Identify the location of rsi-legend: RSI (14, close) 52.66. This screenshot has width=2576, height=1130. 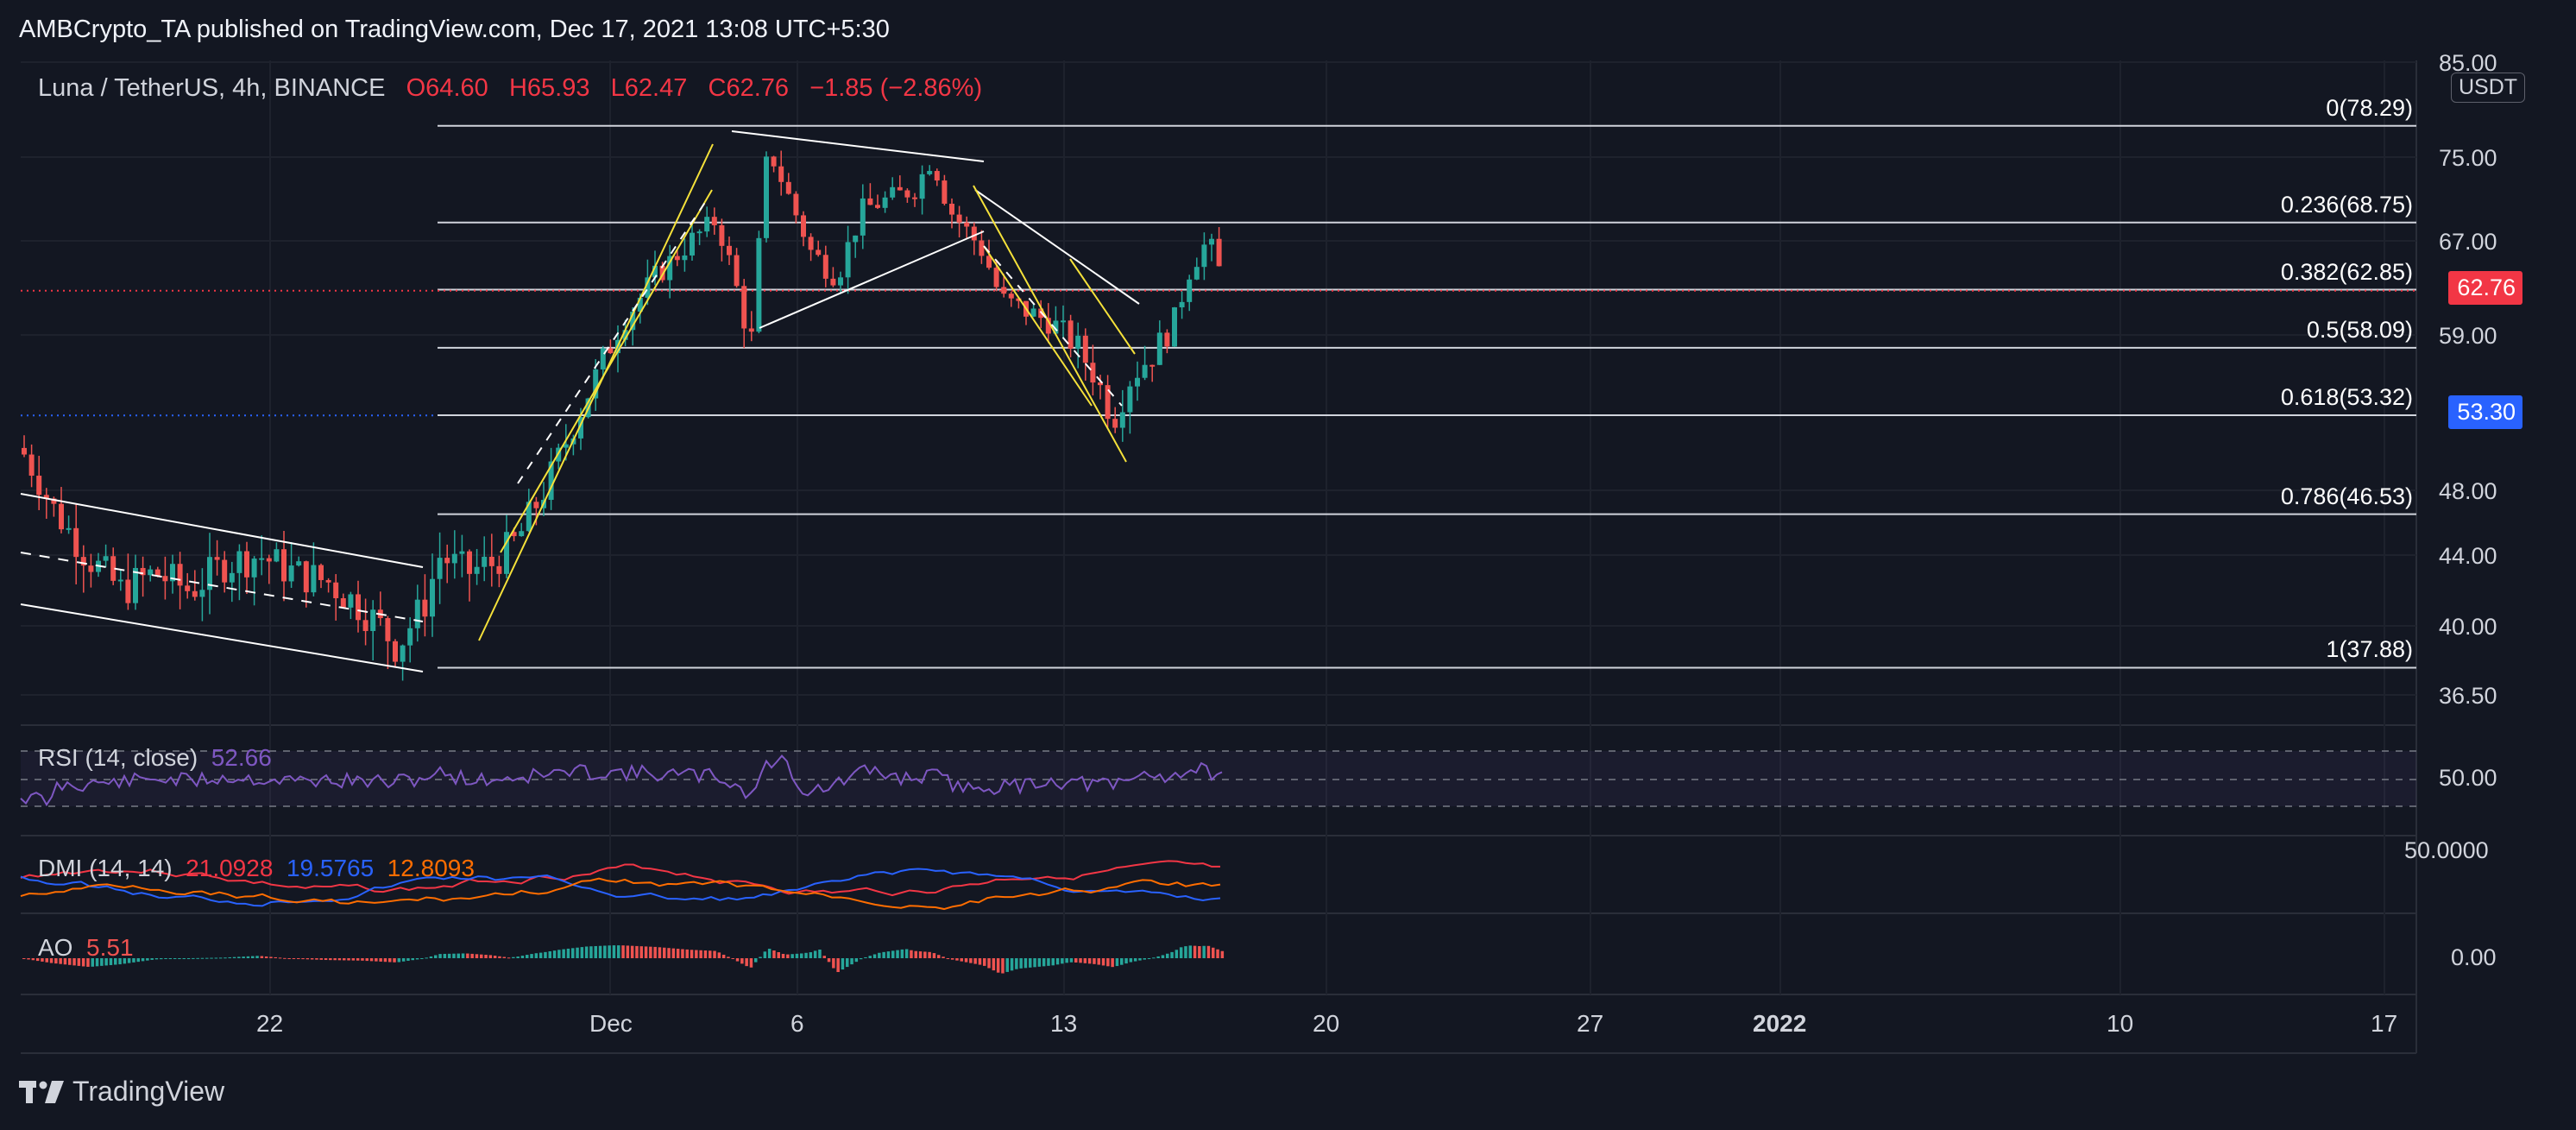
(155, 758).